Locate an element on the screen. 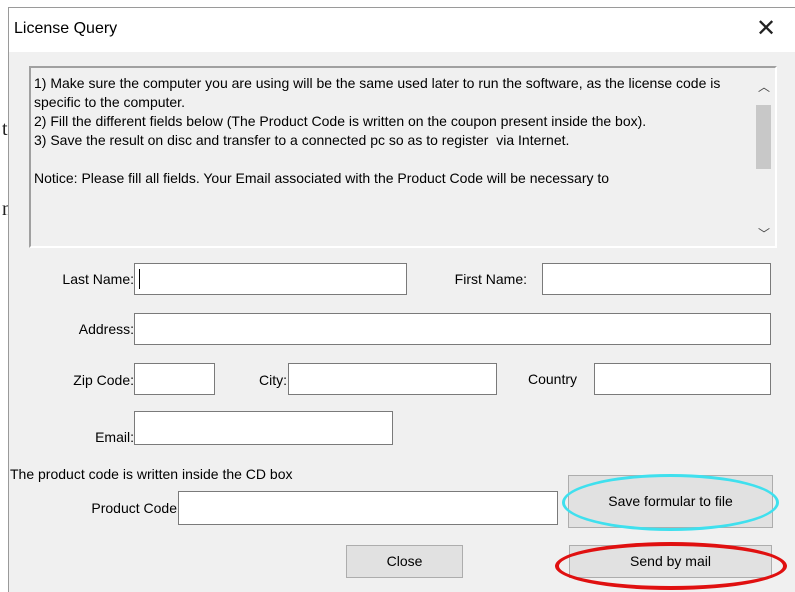  country-field is located at coordinates (682, 379).